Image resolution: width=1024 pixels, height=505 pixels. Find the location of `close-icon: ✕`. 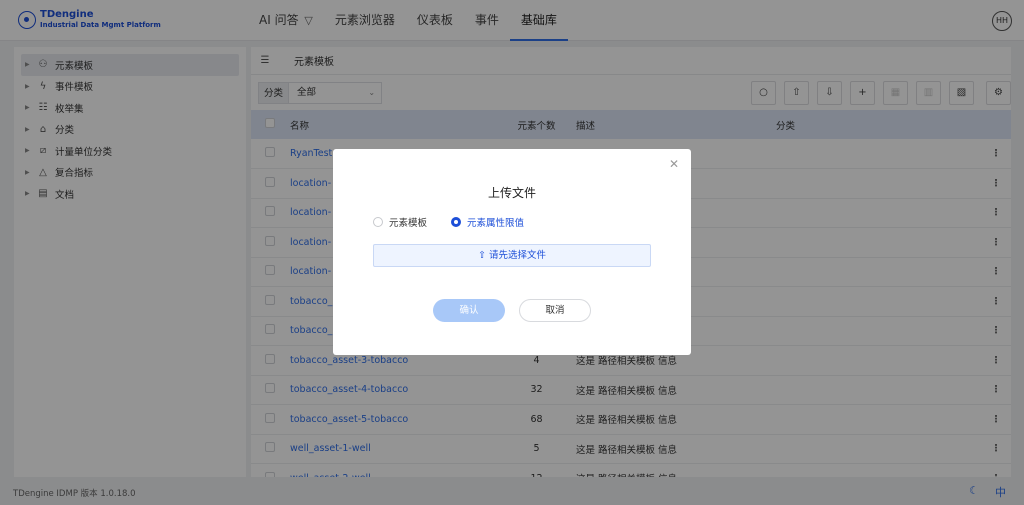

close-icon: ✕ is located at coordinates (674, 164).